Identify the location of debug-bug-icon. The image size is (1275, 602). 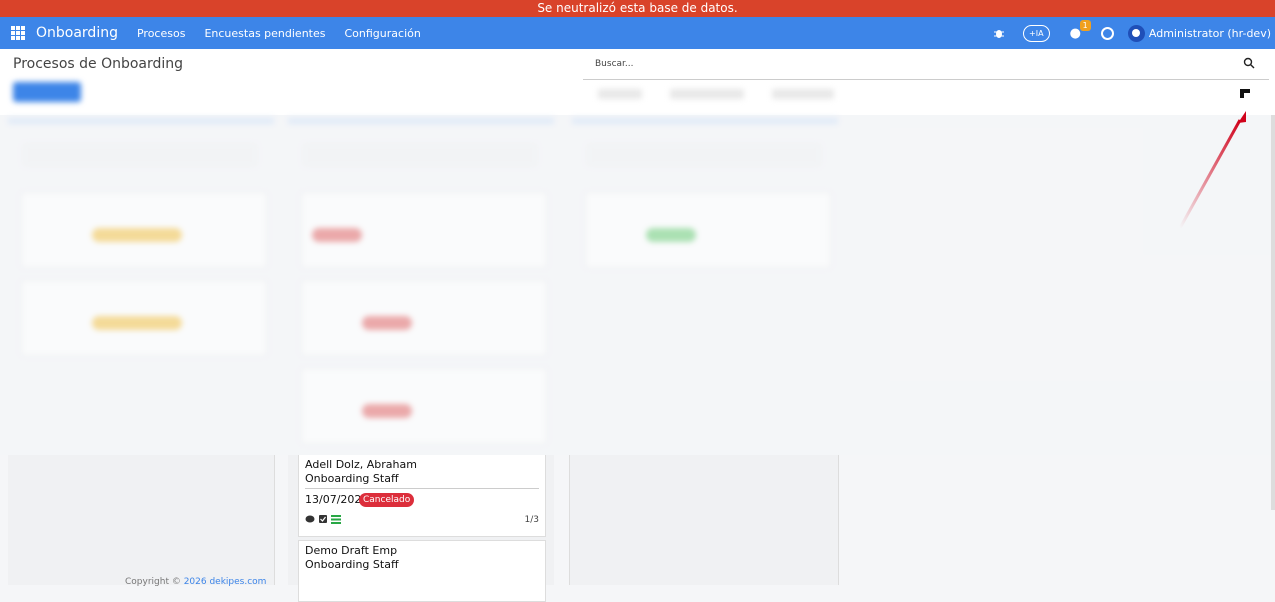
(999, 33).